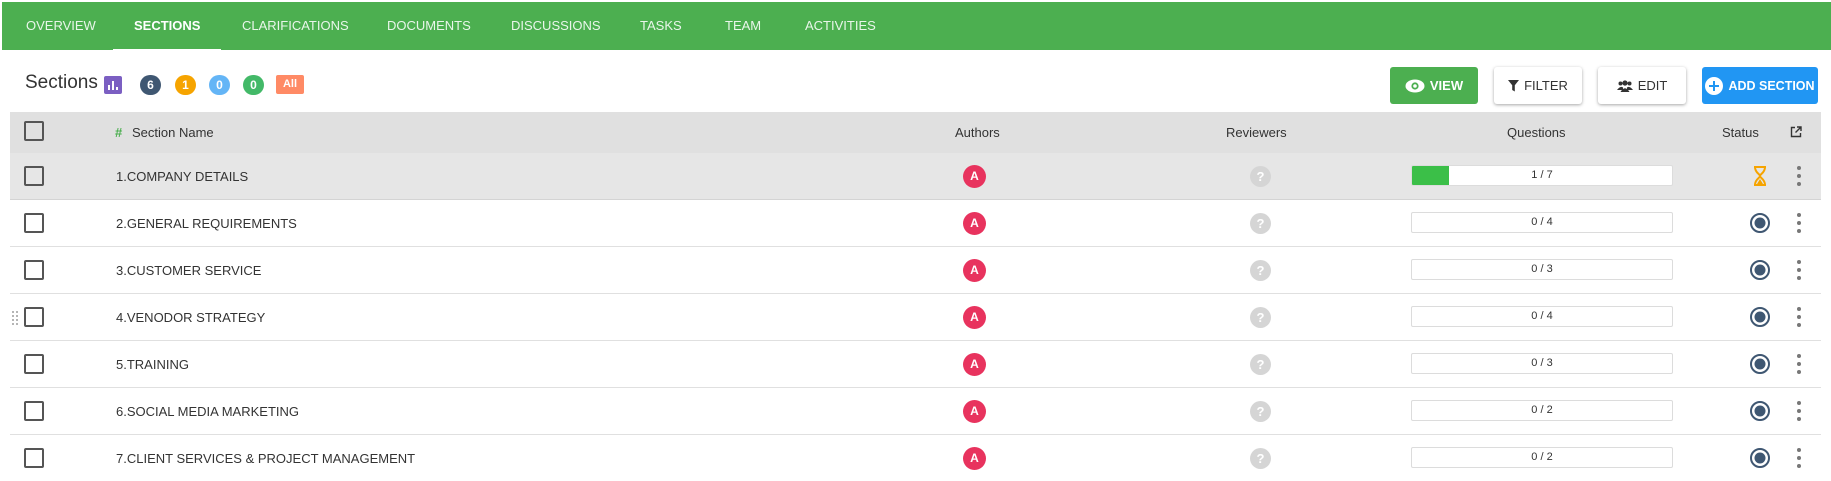 This screenshot has width=1831, height=481. Describe the element at coordinates (977, 132) in the screenshot. I see `column-header-authors: Authors` at that location.